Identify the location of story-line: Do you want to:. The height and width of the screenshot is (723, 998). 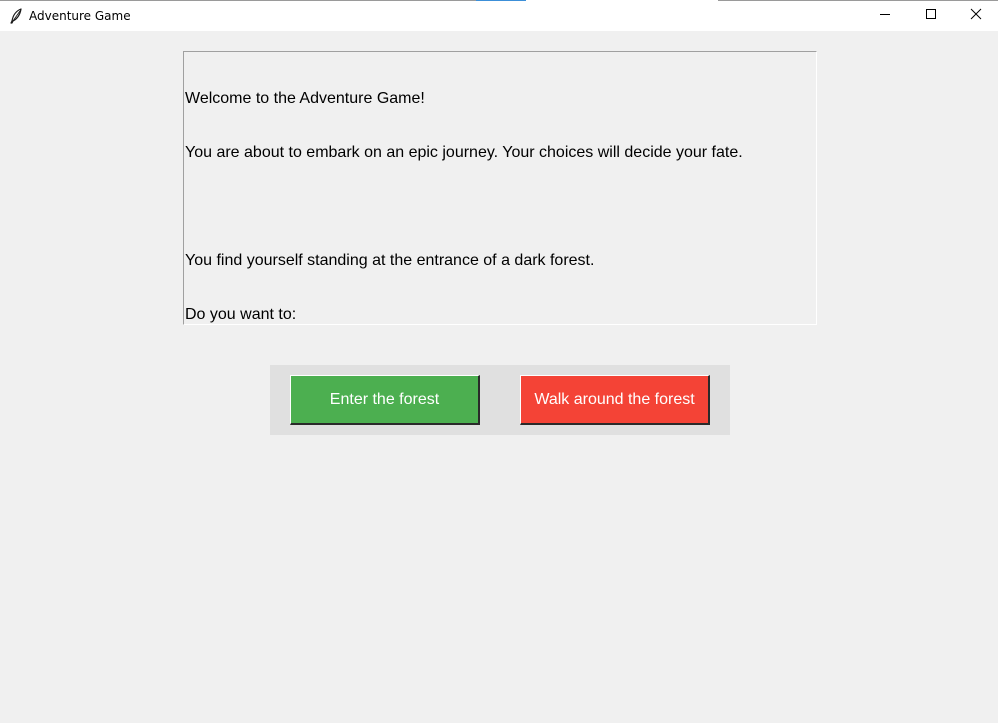
(241, 314).